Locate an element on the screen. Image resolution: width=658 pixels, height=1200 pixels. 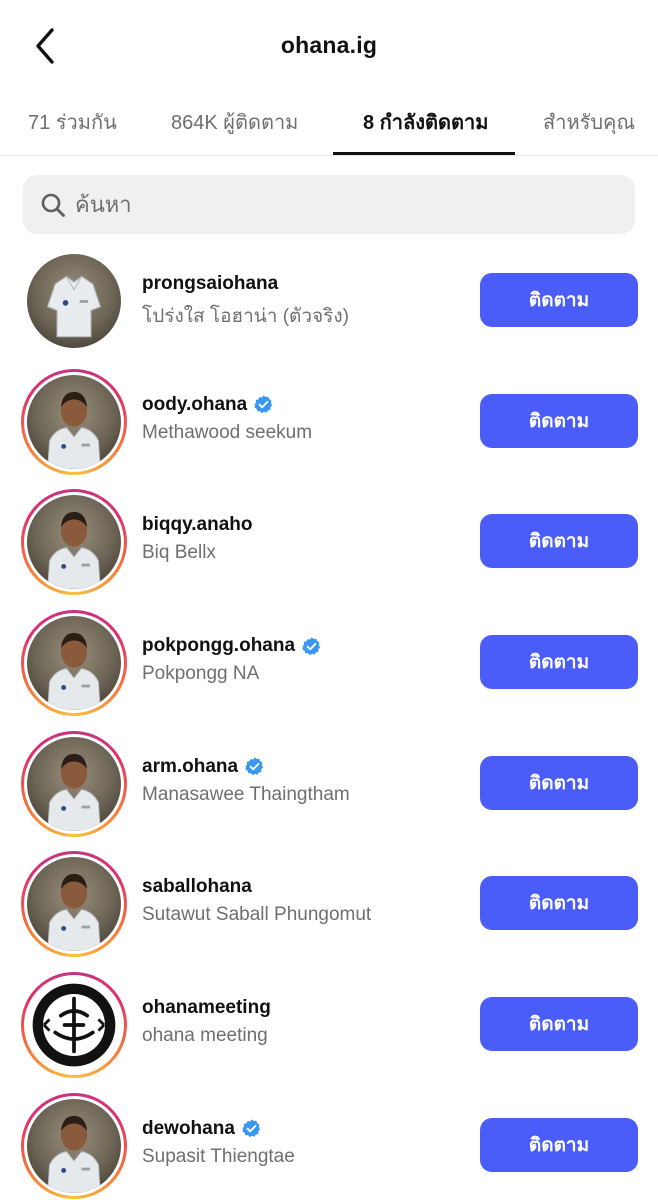
full-name: ohana meeting is located at coordinates (205, 1036).